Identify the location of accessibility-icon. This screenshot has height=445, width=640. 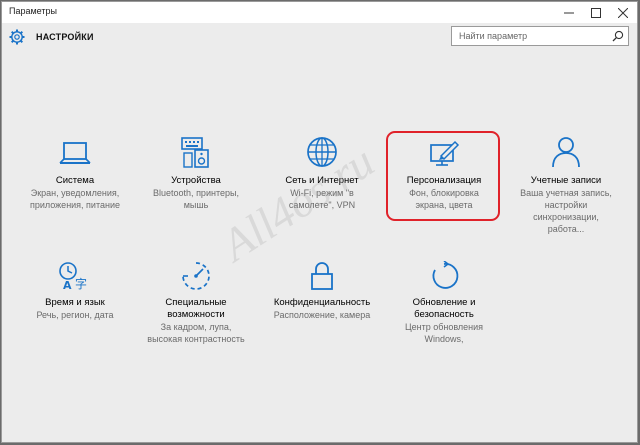
(196, 276).